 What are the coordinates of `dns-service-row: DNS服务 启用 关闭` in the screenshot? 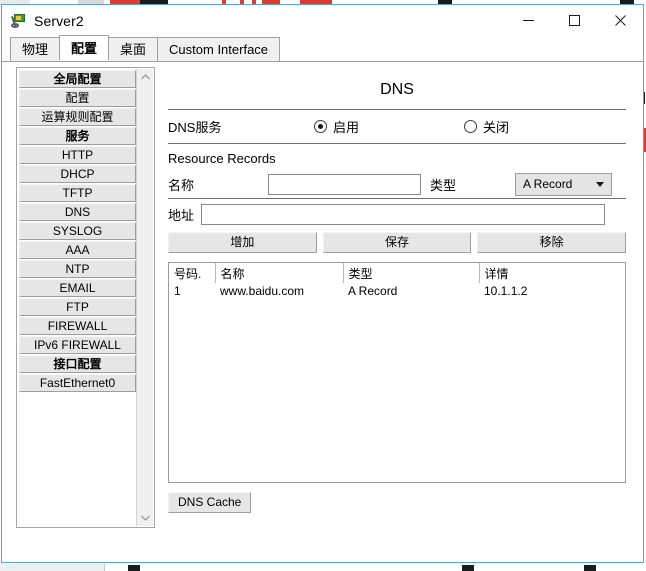 It's located at (397, 126).